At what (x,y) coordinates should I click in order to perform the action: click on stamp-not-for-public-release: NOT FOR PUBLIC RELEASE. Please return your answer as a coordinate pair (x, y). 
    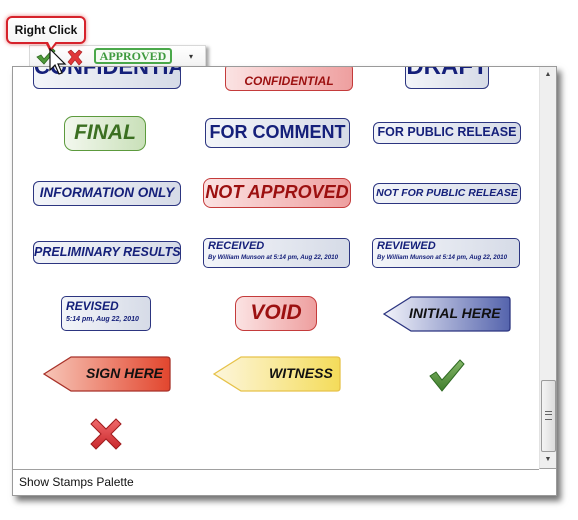
    Looking at the image, I should click on (447, 193).